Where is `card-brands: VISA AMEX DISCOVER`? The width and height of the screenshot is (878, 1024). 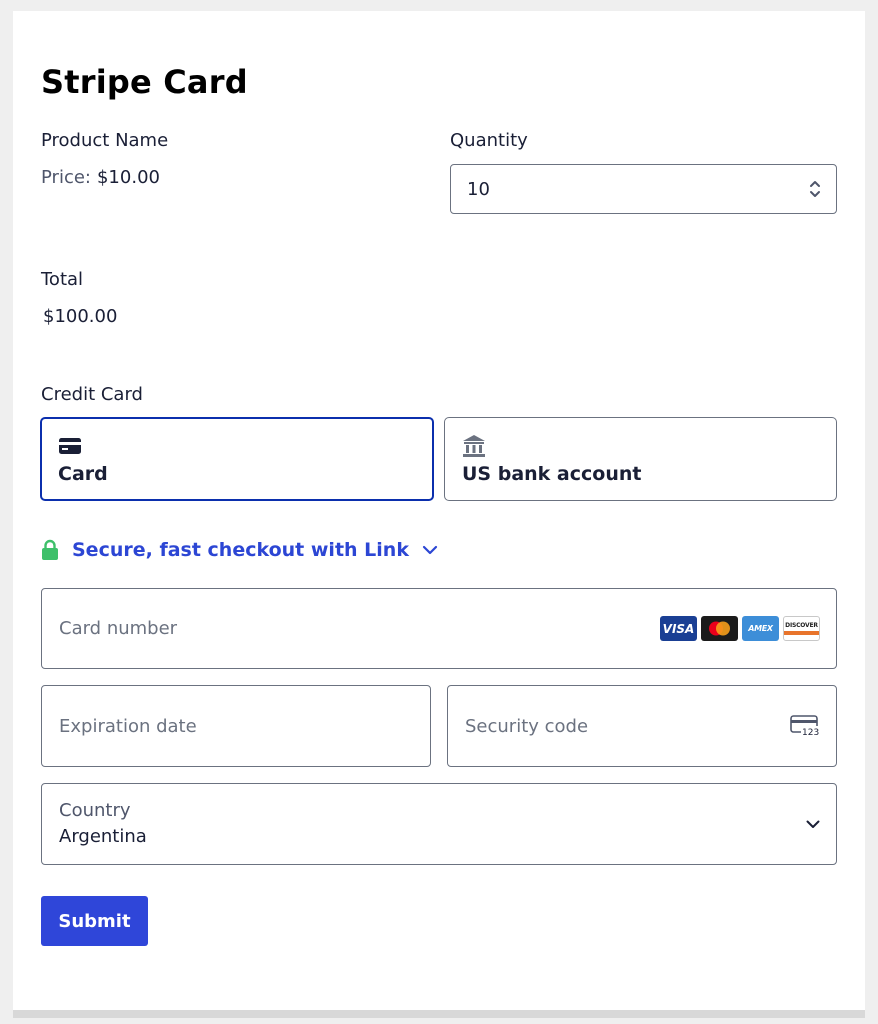 card-brands: VISA AMEX DISCOVER is located at coordinates (740, 628).